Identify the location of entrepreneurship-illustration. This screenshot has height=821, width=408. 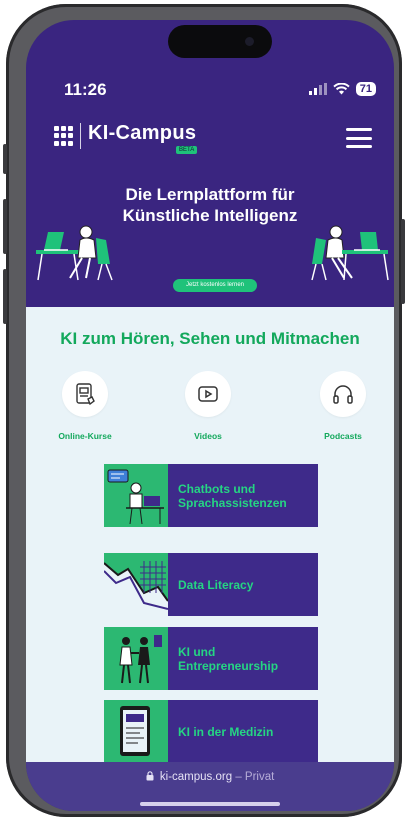
(136, 658).